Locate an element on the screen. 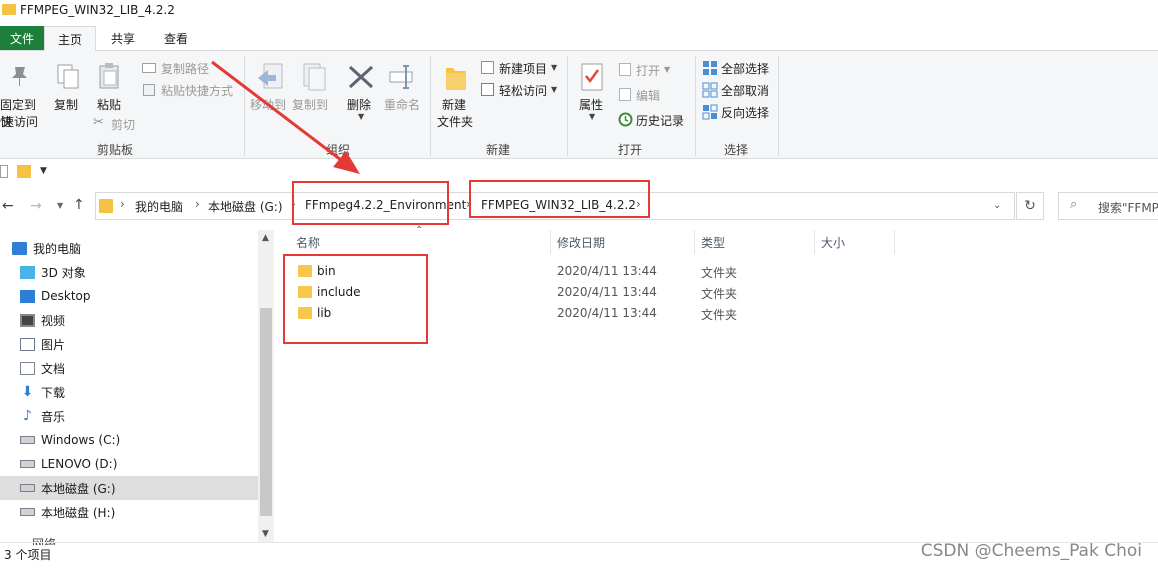  column-header-type: 类型 is located at coordinates (713, 242).